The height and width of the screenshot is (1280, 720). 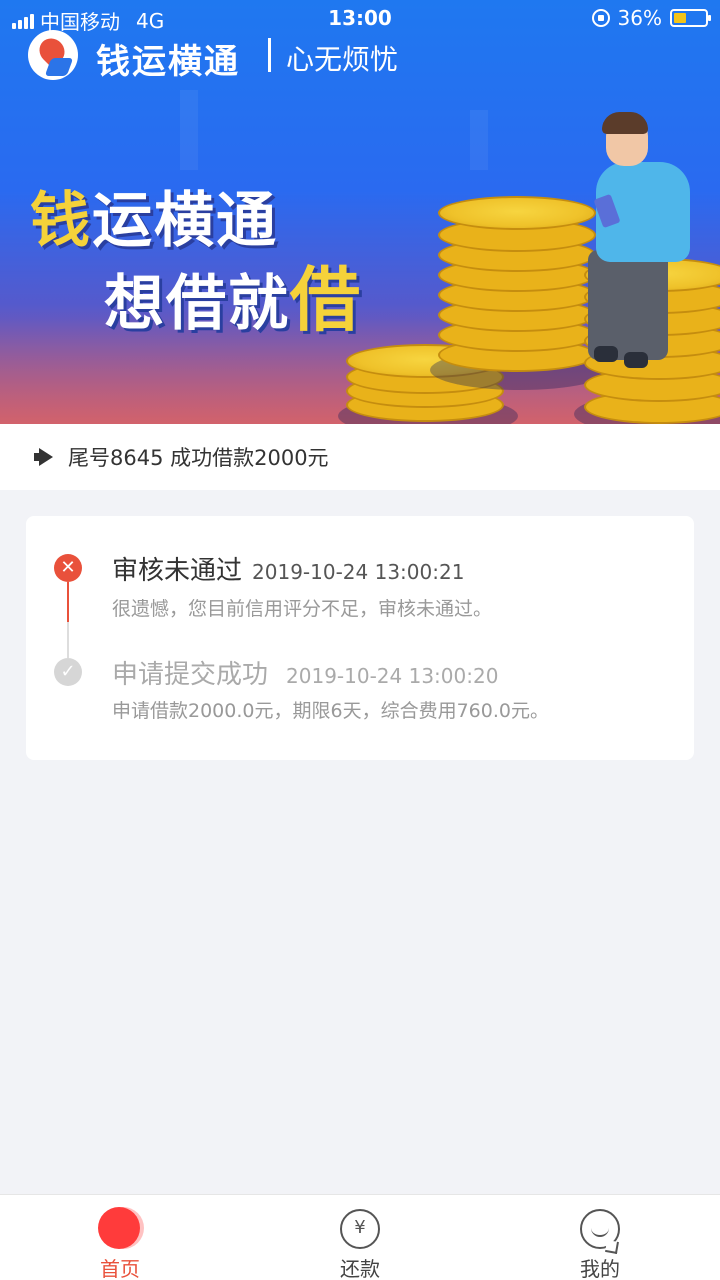 I want to click on home-icon, so click(x=119, y=1228).